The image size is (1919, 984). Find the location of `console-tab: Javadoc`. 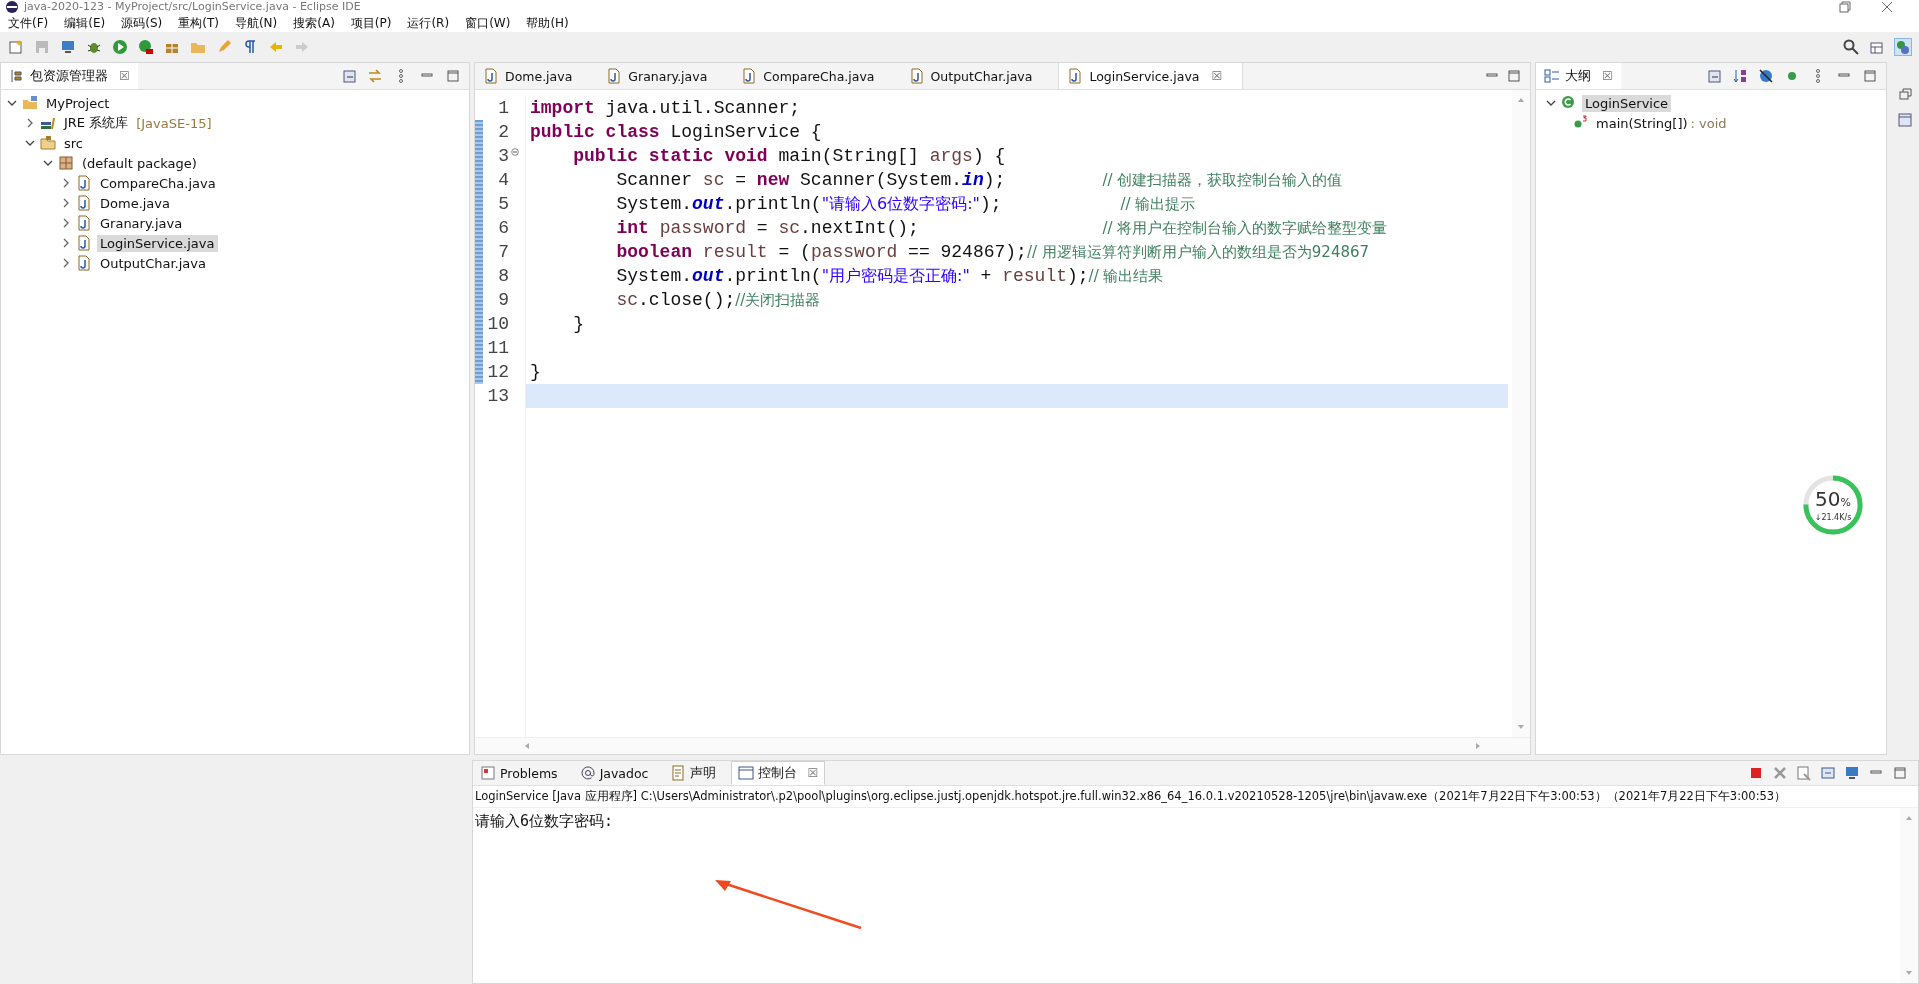

console-tab: Javadoc is located at coordinates (614, 773).